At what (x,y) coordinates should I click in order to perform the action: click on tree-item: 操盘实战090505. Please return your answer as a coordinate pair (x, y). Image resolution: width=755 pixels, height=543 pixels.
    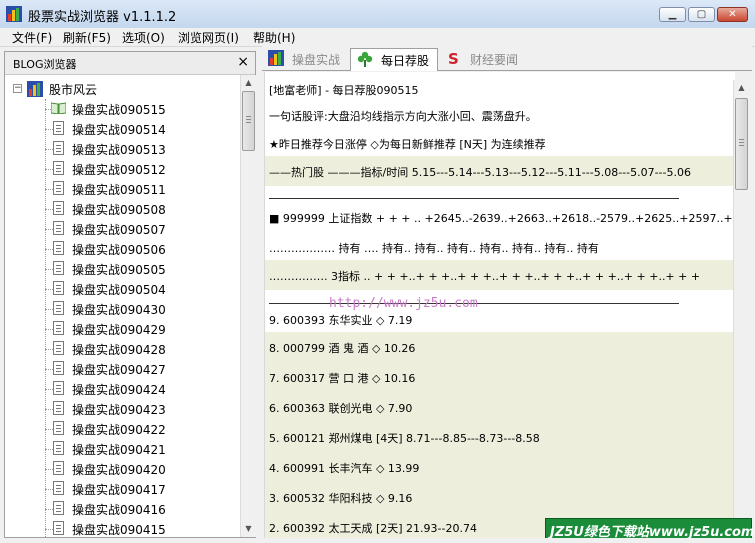
    Looking at the image, I should click on (140, 269).